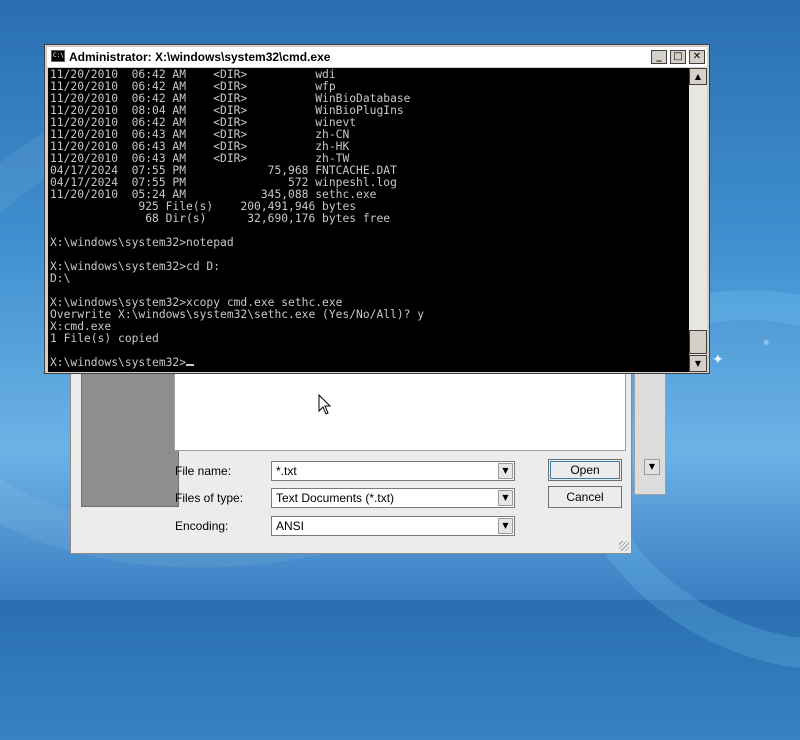 This screenshot has height=740, width=800. What do you see at coordinates (718, 360) in the screenshot?
I see `sparkle-icon: ✦` at bounding box center [718, 360].